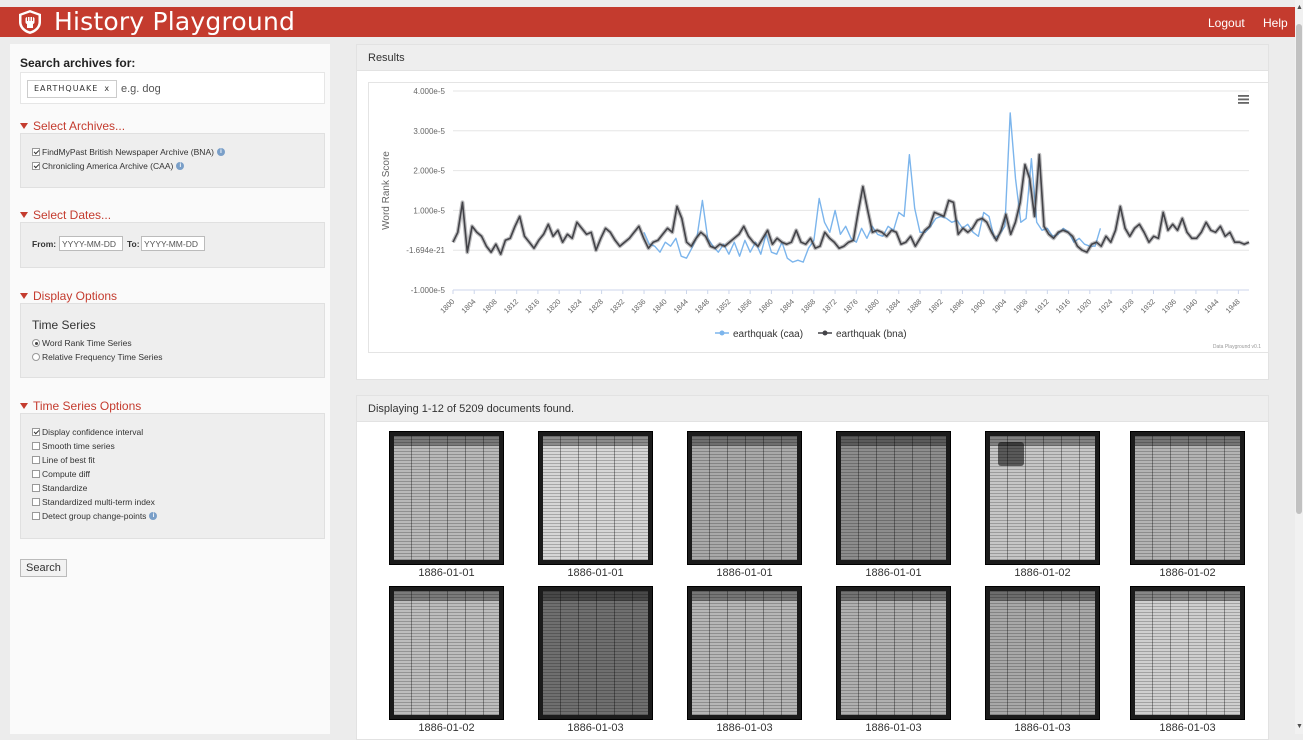 This screenshot has height=740, width=1303. Describe the element at coordinates (87, 432) in the screenshot. I see `confidence-interval-checkbox: Display confidence interval` at that location.